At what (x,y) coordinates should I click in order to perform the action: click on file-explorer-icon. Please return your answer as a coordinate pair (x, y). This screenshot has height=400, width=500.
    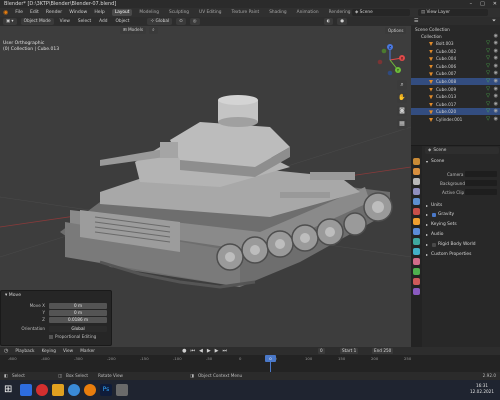
    Looking at the image, I should click on (58, 390).